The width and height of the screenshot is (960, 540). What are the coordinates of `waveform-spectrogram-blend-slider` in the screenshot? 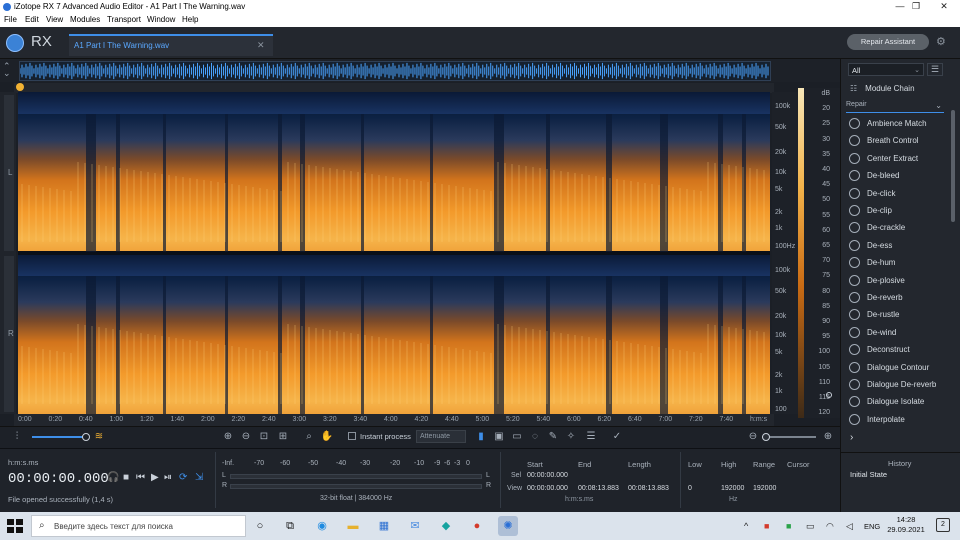 It's located at (59, 437).